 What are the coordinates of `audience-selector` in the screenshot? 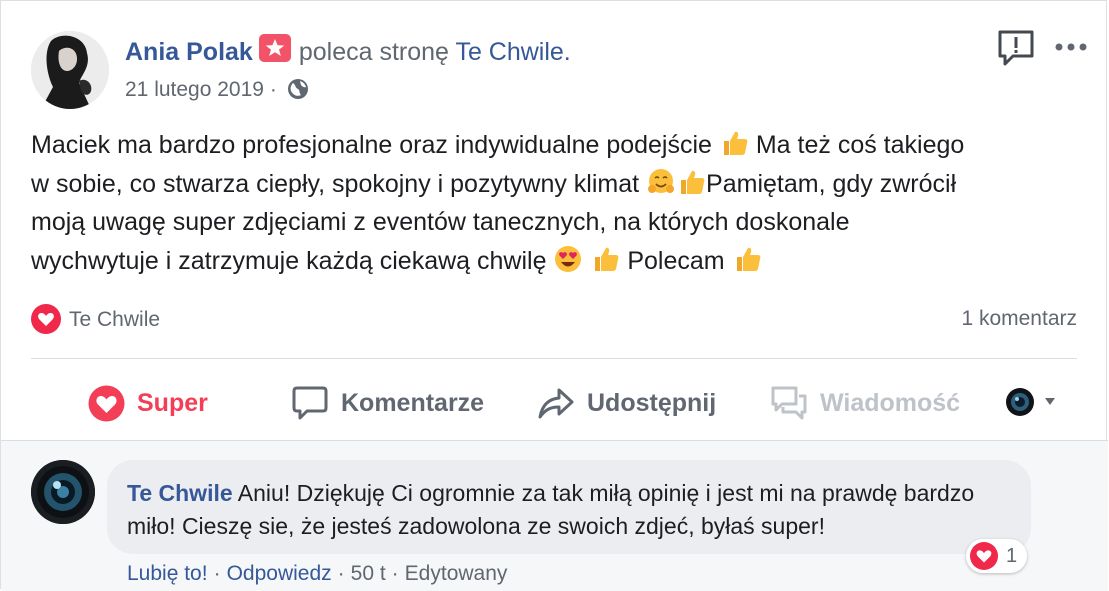 It's located at (1036, 402).